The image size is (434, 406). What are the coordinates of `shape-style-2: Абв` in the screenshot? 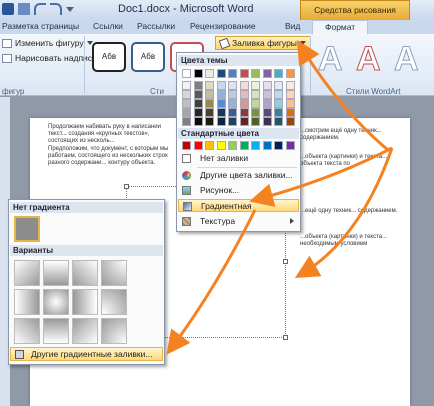 It's located at (148, 57).